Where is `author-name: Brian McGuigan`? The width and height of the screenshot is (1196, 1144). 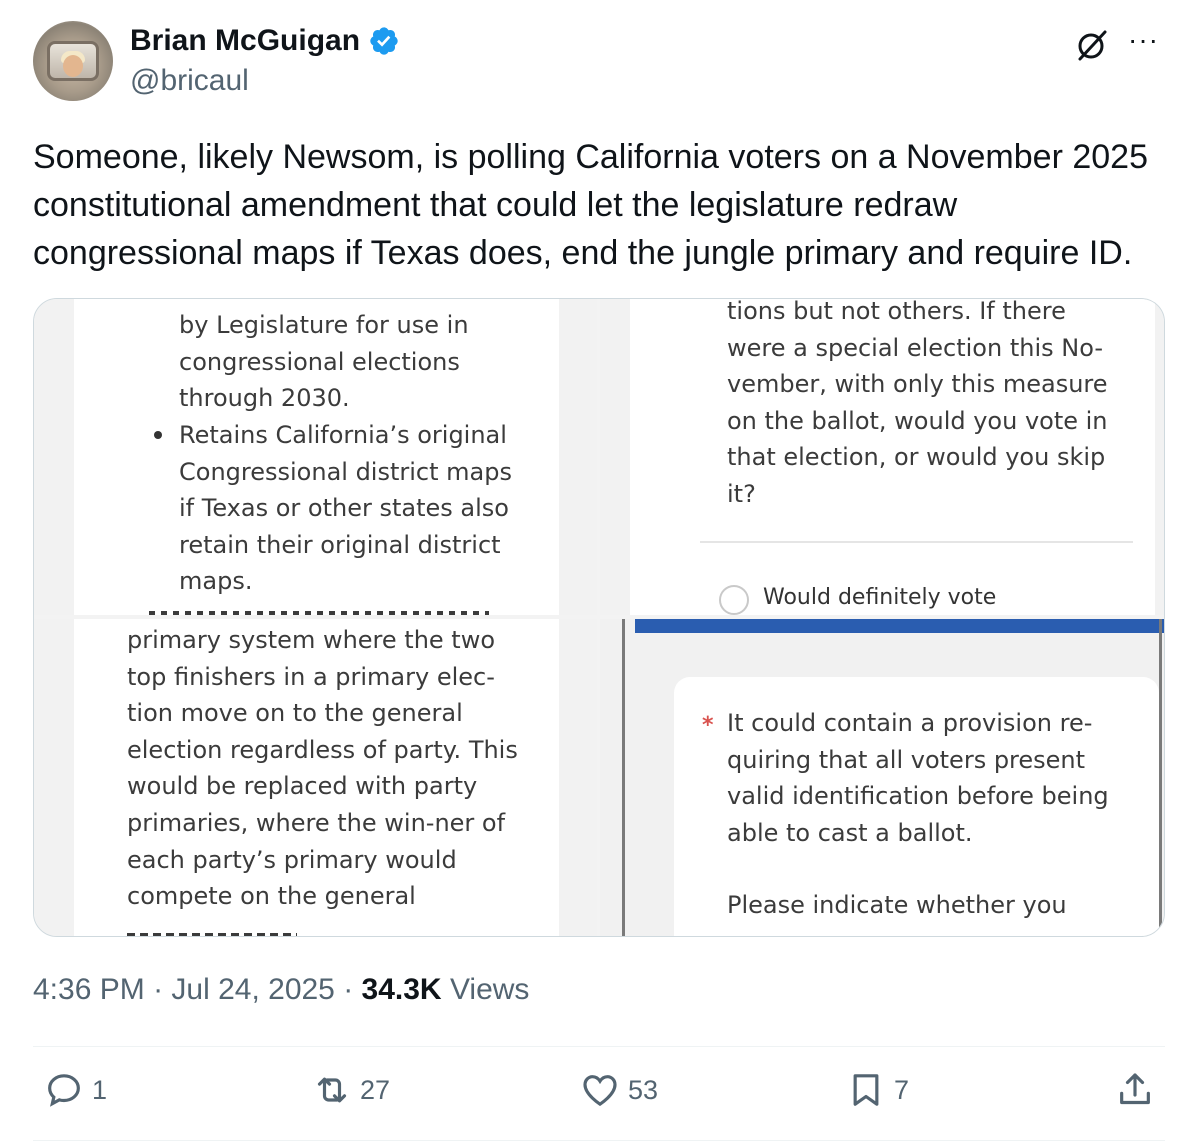
author-name: Brian McGuigan is located at coordinates (245, 41).